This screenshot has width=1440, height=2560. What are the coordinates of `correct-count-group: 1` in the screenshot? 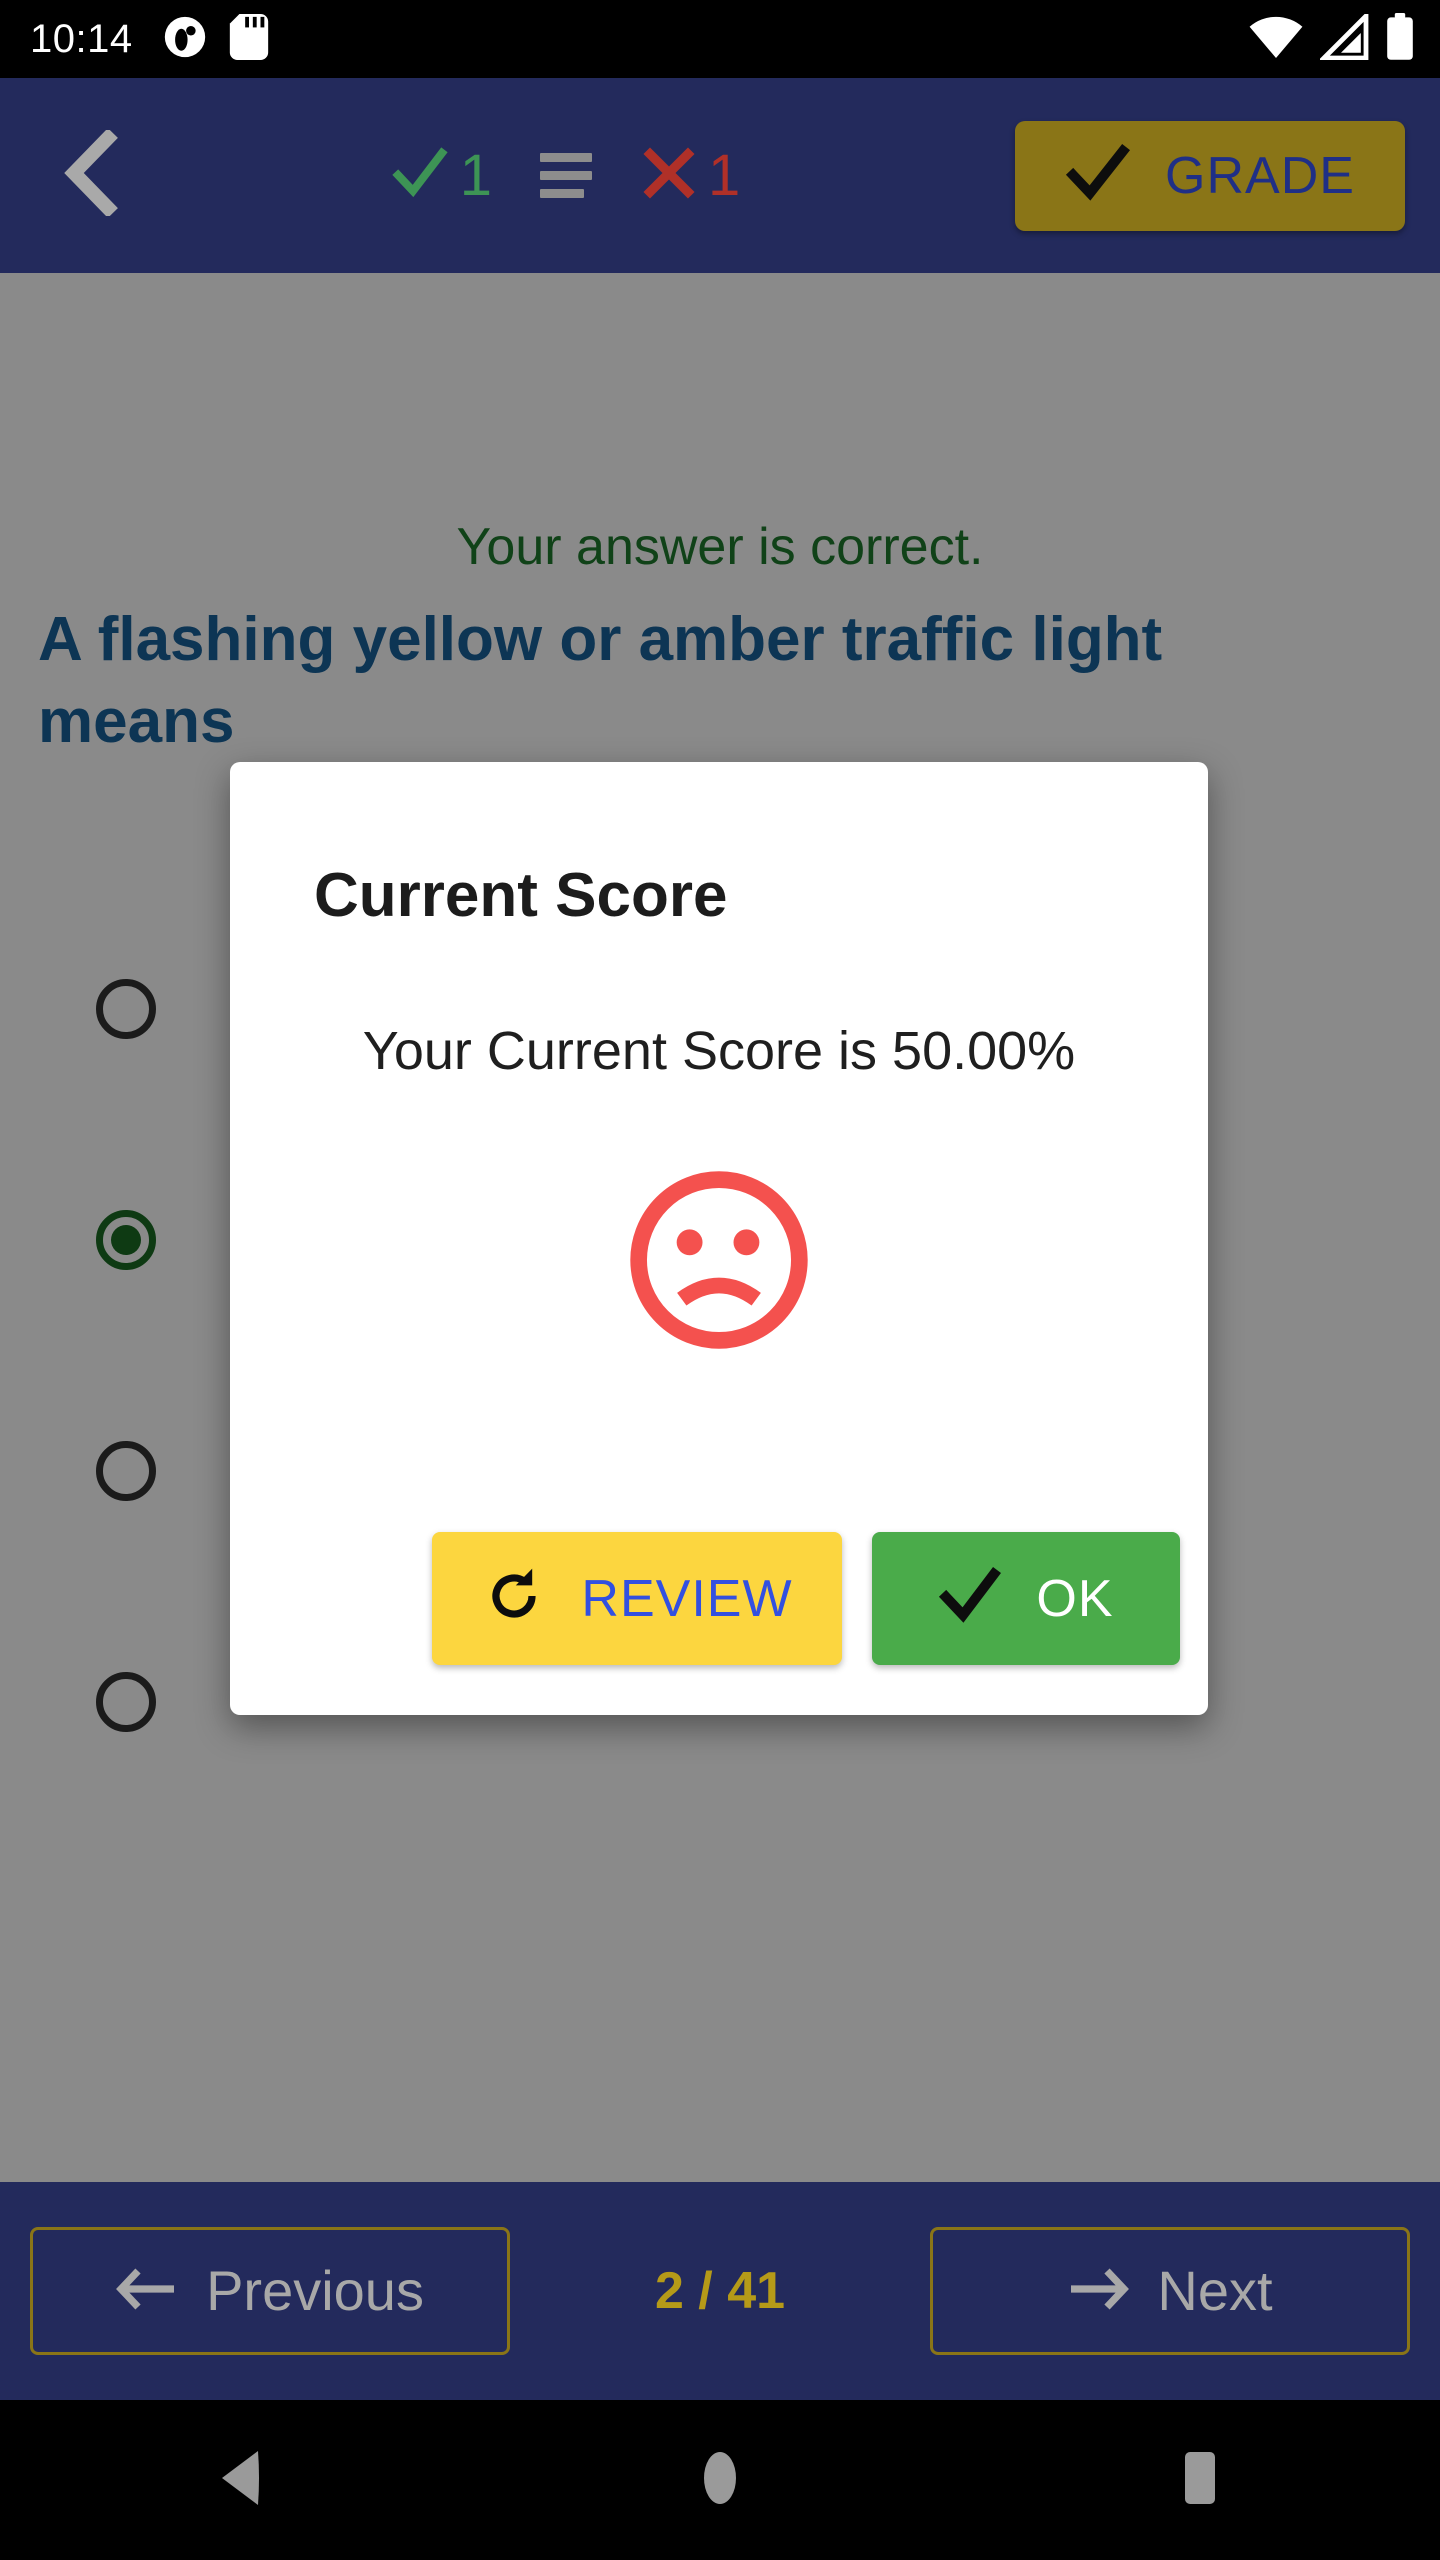 It's located at (441, 175).